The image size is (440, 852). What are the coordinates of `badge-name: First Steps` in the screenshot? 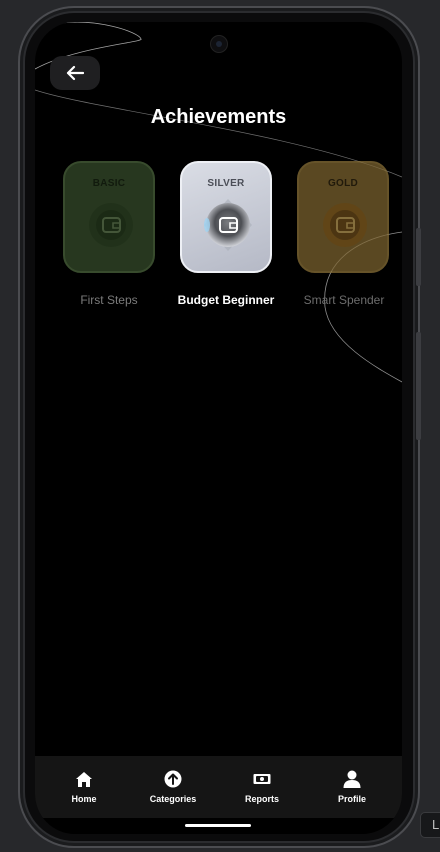 It's located at (109, 300).